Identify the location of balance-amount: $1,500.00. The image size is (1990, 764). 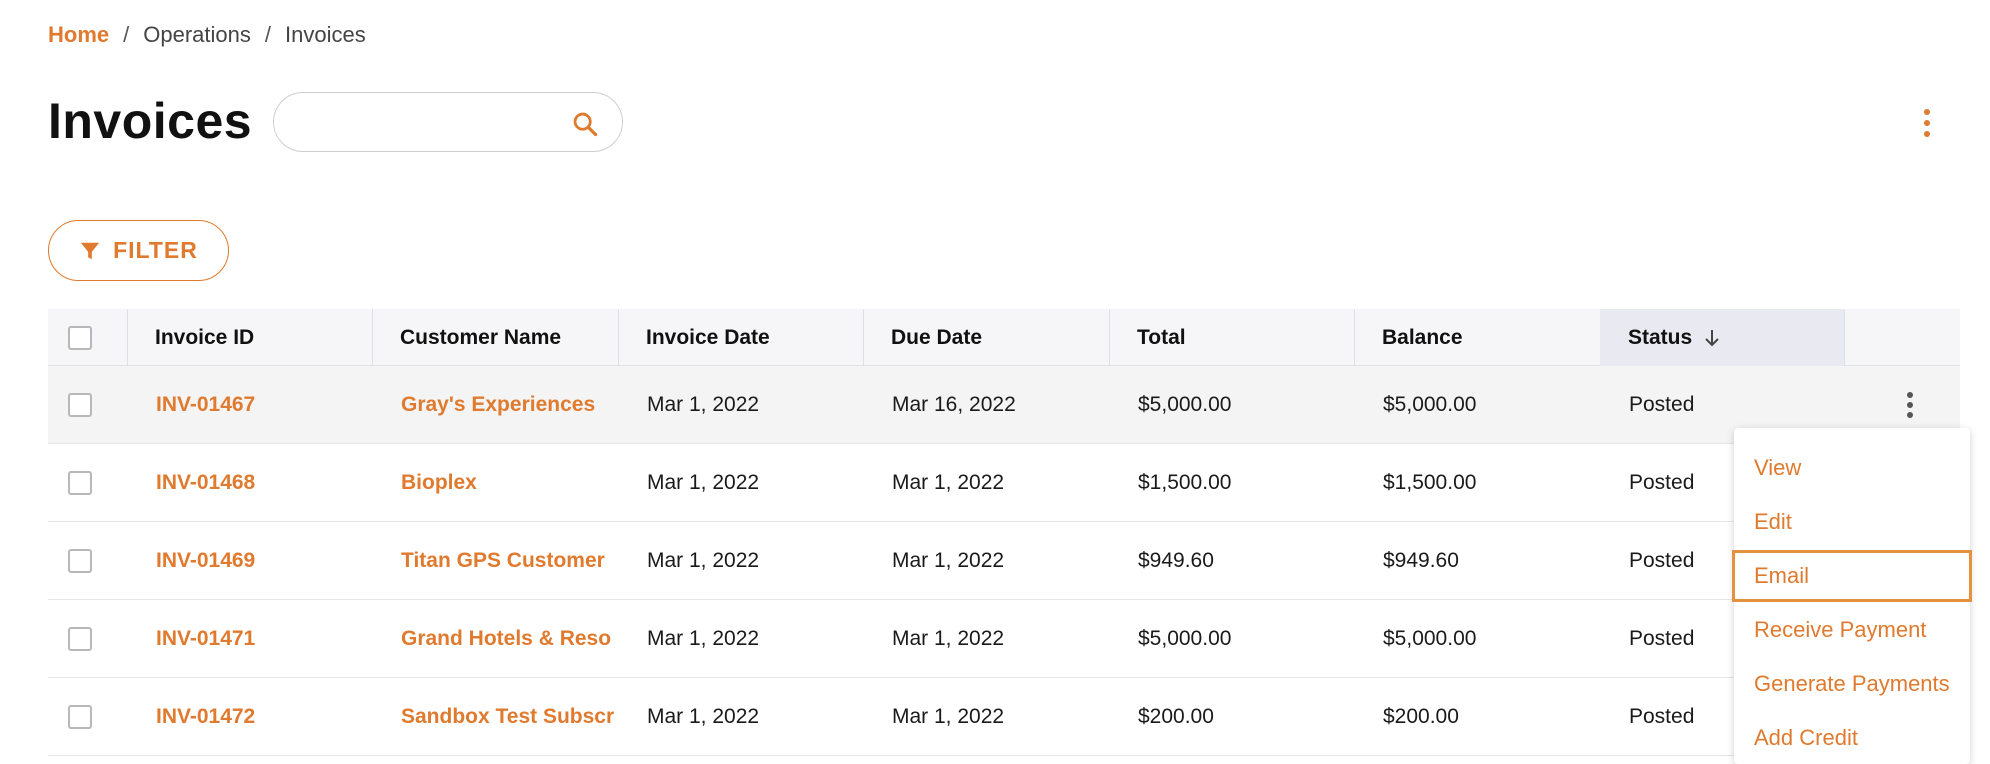
(1430, 482).